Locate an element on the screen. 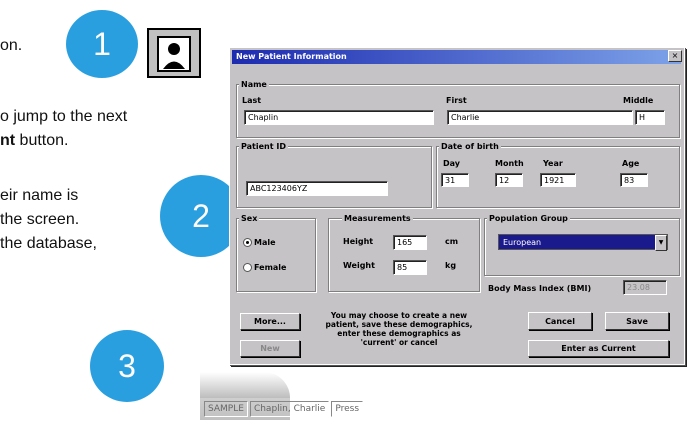 This screenshot has width=697, height=434. middle-name-label: Middle is located at coordinates (638, 100).